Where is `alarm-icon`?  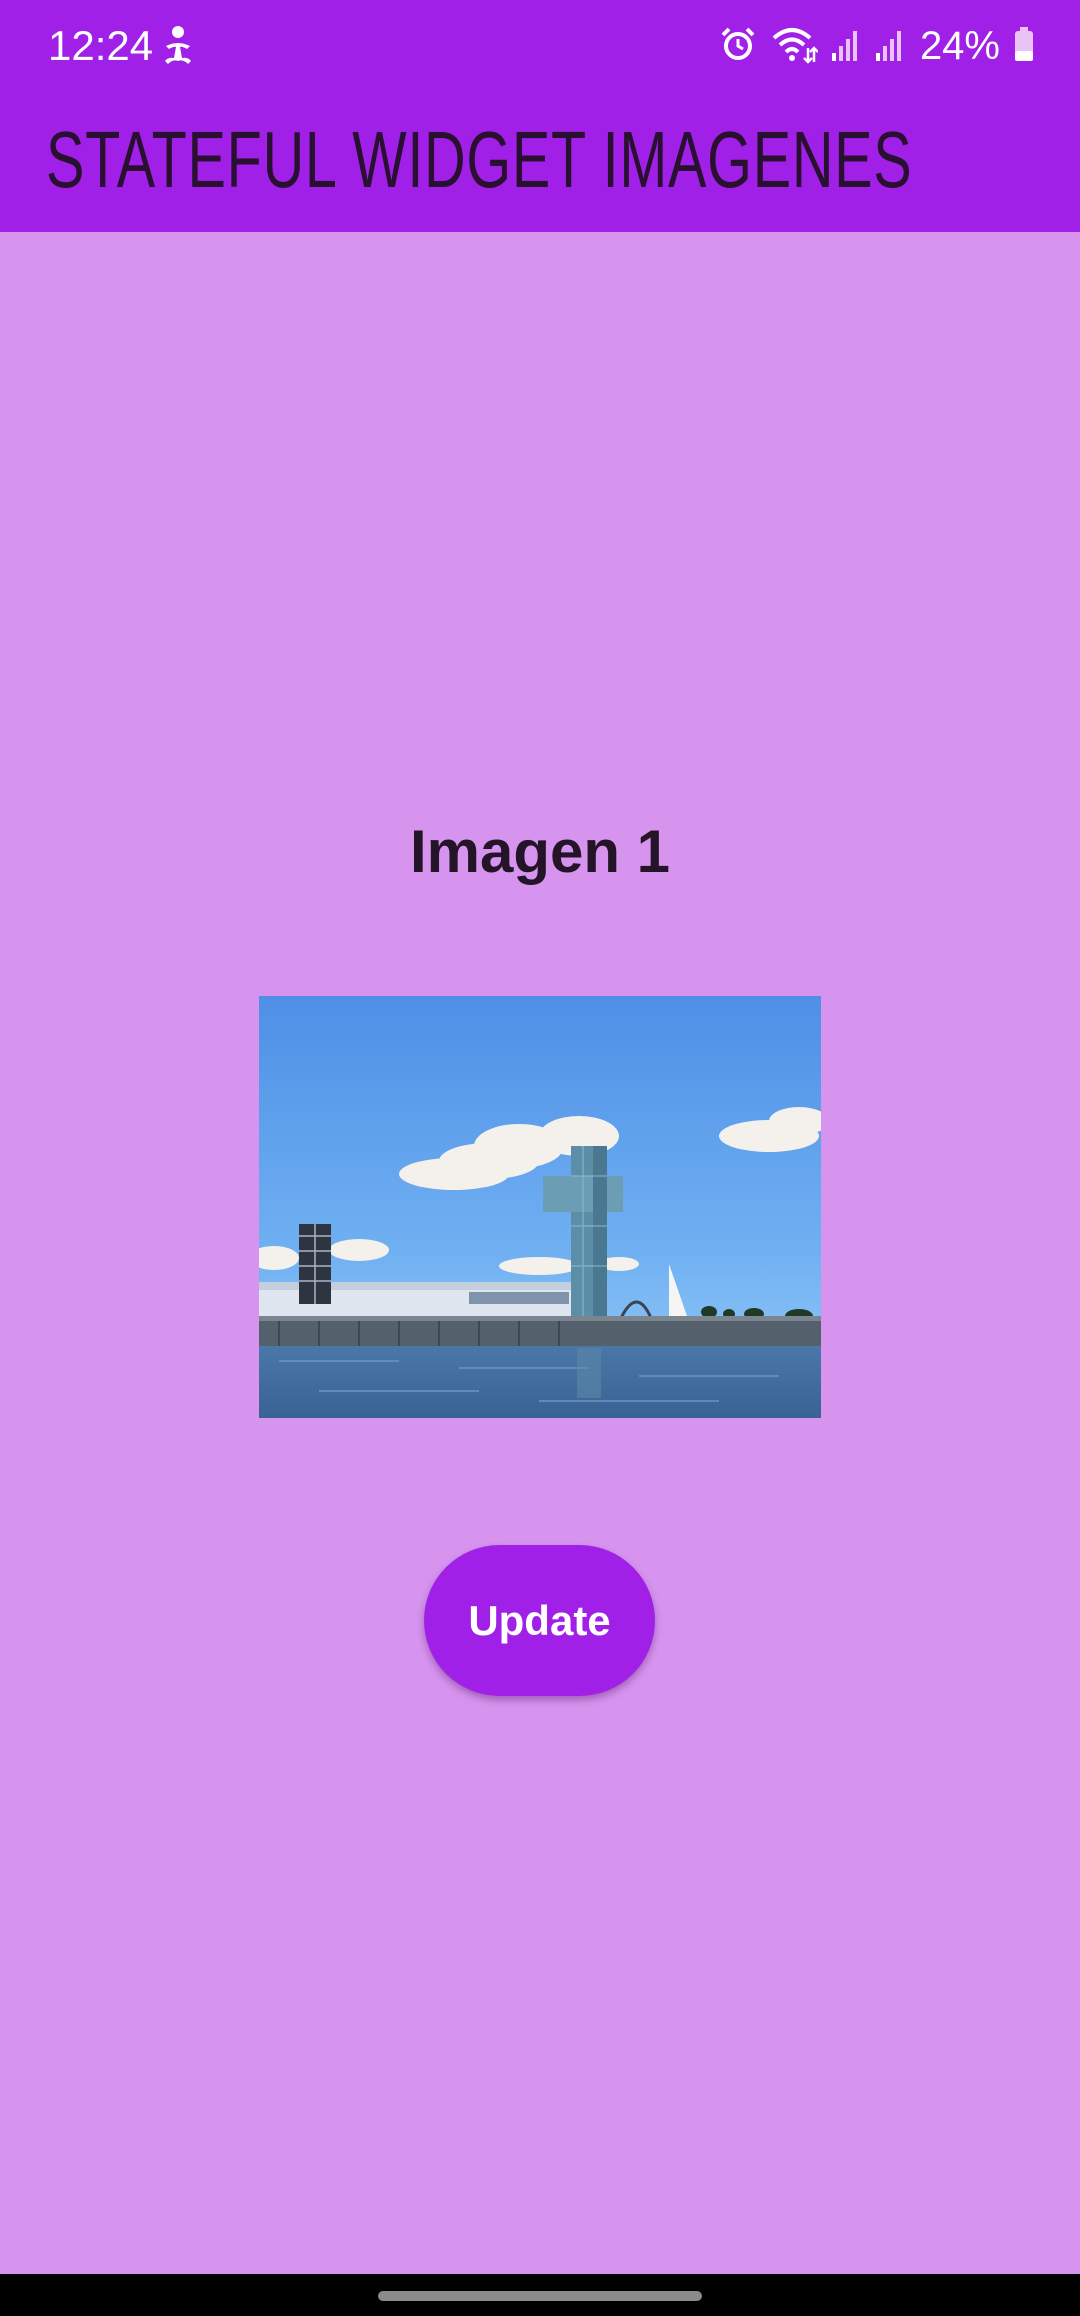
alarm-icon is located at coordinates (738, 46).